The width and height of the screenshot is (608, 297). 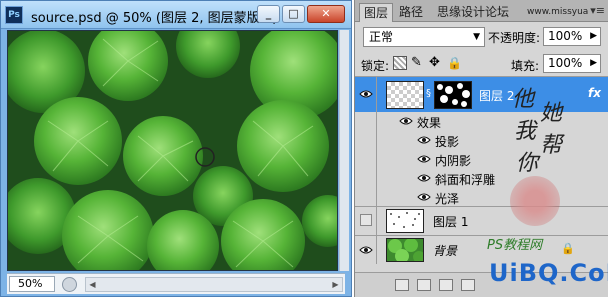 What do you see at coordinates (478, 12) in the screenshot?
I see `tab-forum: 思缘设计论坛` at bounding box center [478, 12].